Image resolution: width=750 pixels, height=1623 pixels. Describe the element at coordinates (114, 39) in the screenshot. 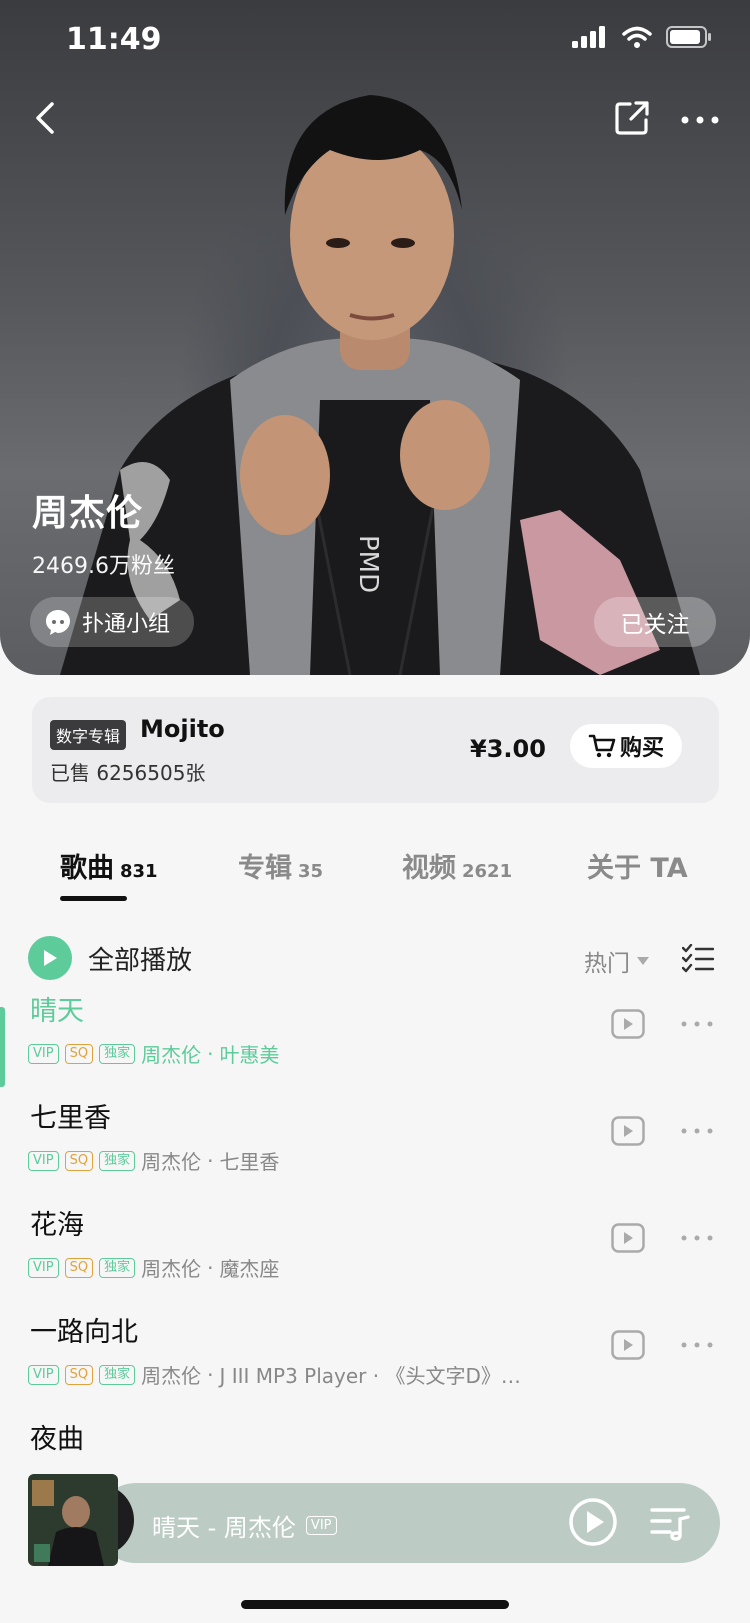

I see `status-time: 11:49` at that location.